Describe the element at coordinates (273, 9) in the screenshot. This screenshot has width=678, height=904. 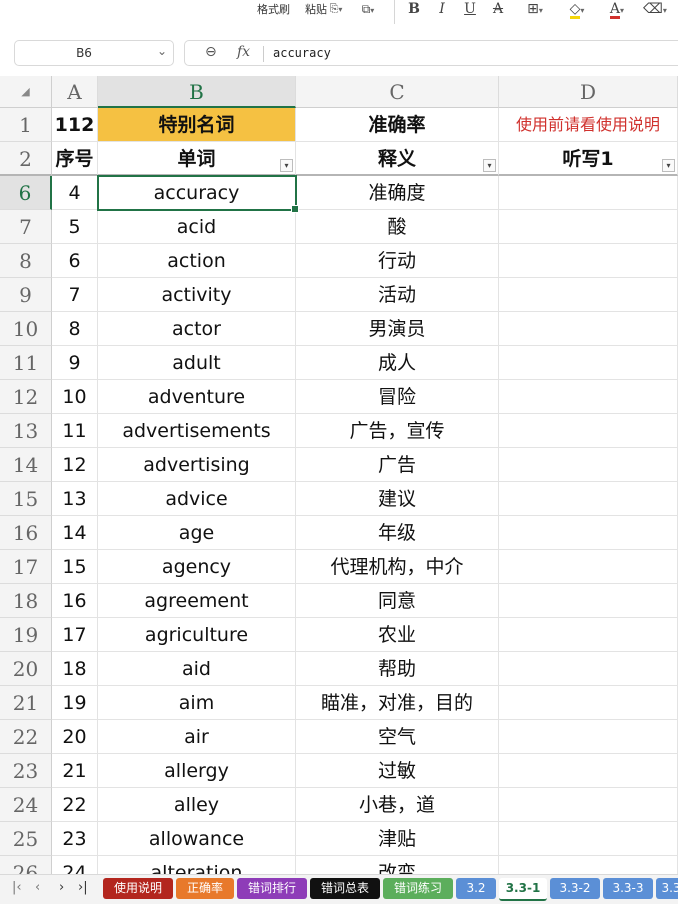
I see `format-painter-button: 格式刷` at that location.